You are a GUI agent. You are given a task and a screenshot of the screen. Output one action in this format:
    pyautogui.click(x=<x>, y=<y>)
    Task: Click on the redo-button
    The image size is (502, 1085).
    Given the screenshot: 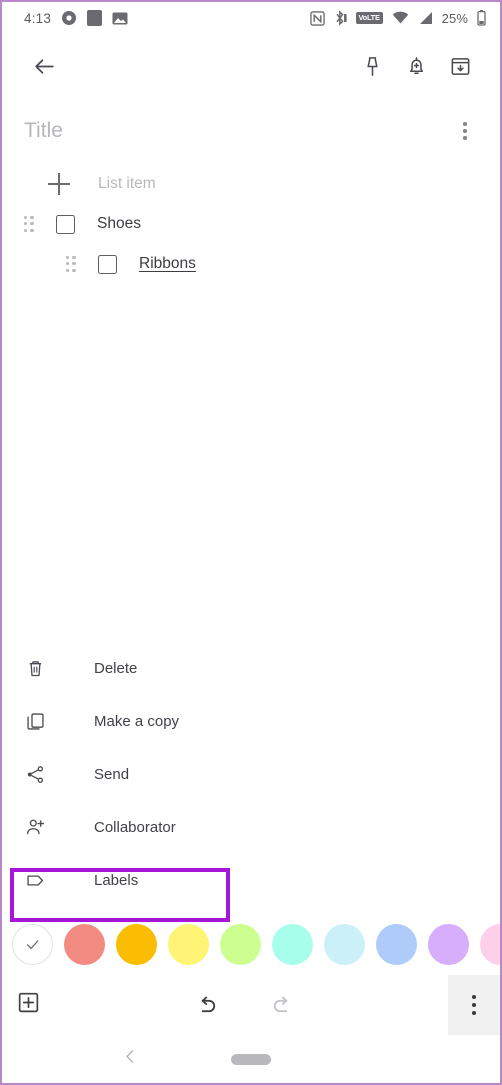 What is the action you would take?
    pyautogui.click(x=282, y=1005)
    